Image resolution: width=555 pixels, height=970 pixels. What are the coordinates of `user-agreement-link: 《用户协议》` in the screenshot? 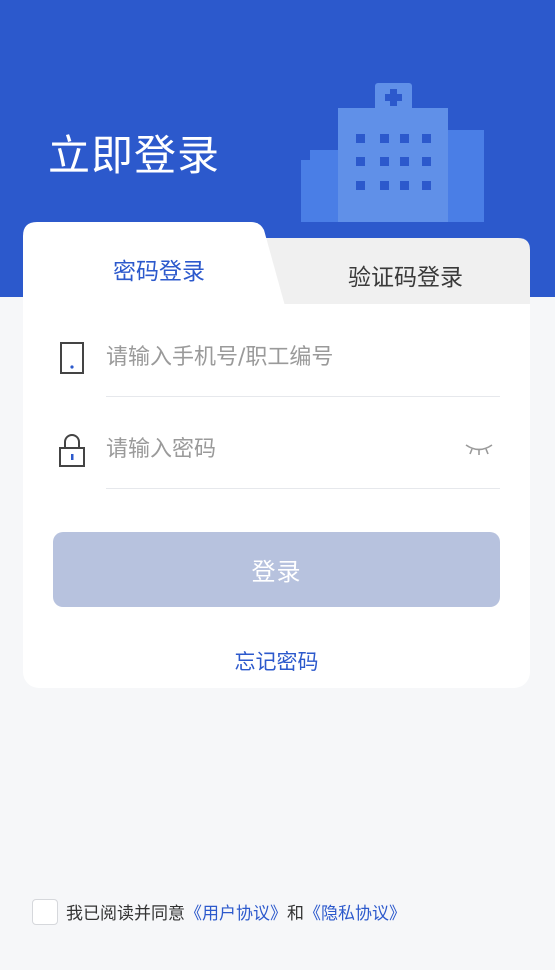 It's located at (236, 911).